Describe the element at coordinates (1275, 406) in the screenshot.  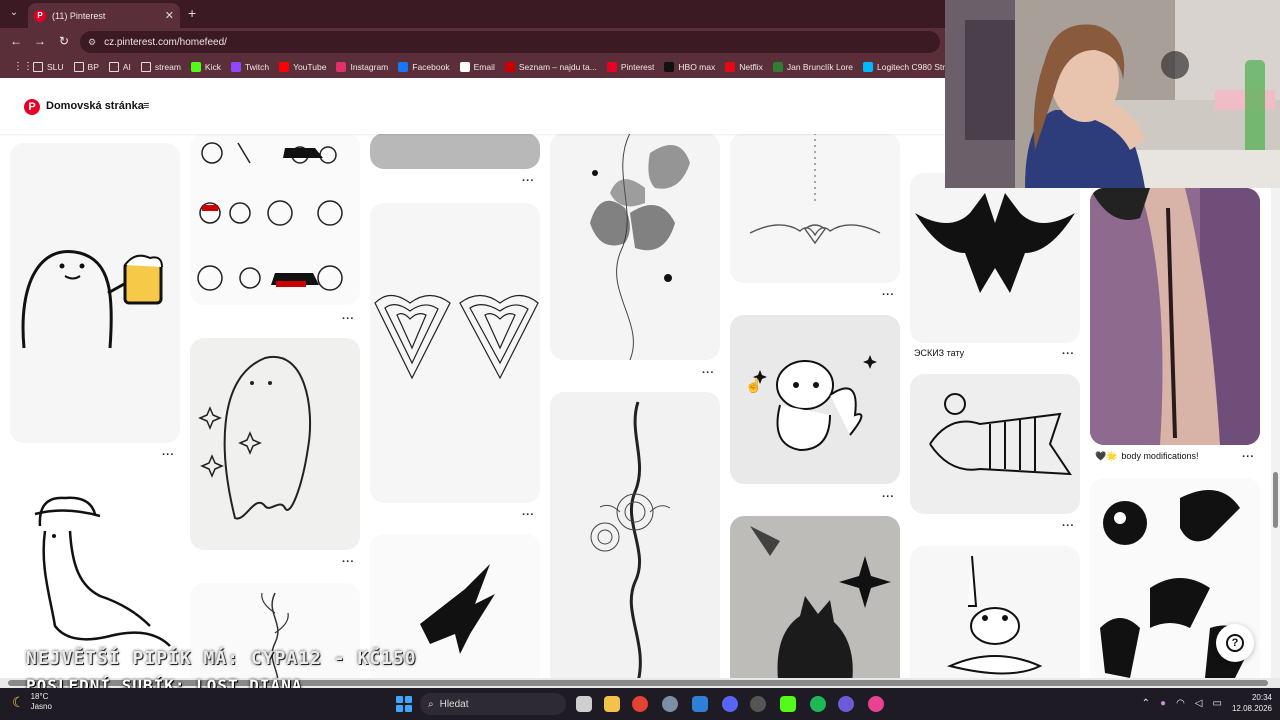
I see `vertical-scrollbar` at that location.